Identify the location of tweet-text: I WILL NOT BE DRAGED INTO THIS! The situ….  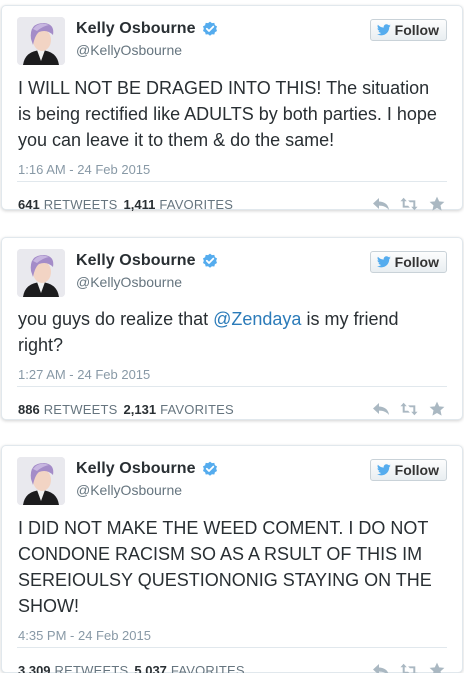
(232, 106).